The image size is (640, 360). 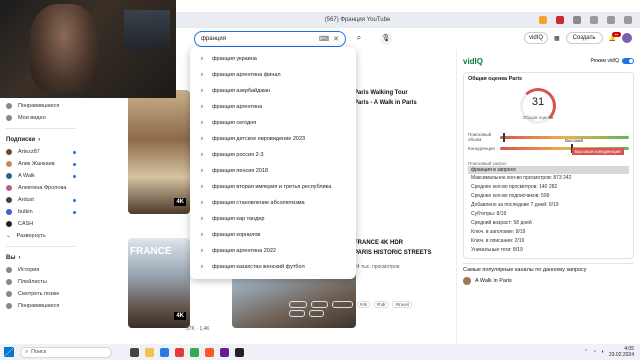 I want to click on sidebar-item-playlists: Плейлисты, so click(x=41, y=282).